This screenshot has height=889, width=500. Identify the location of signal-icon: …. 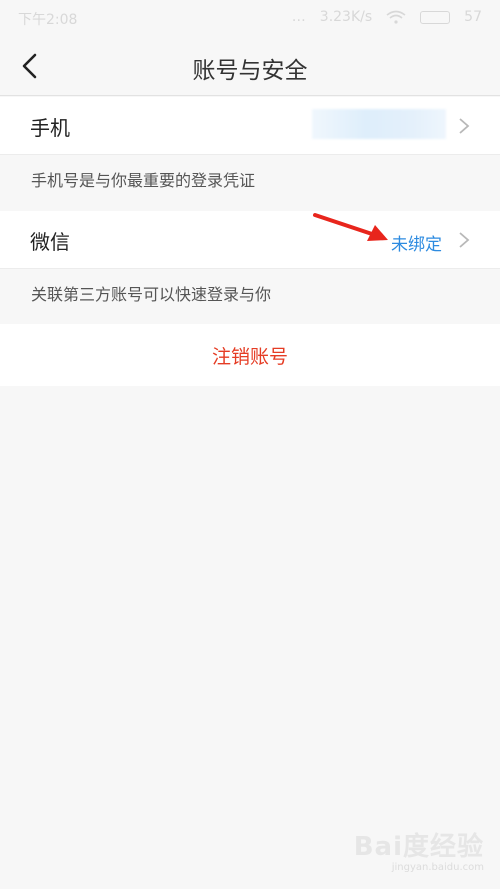
(298, 17).